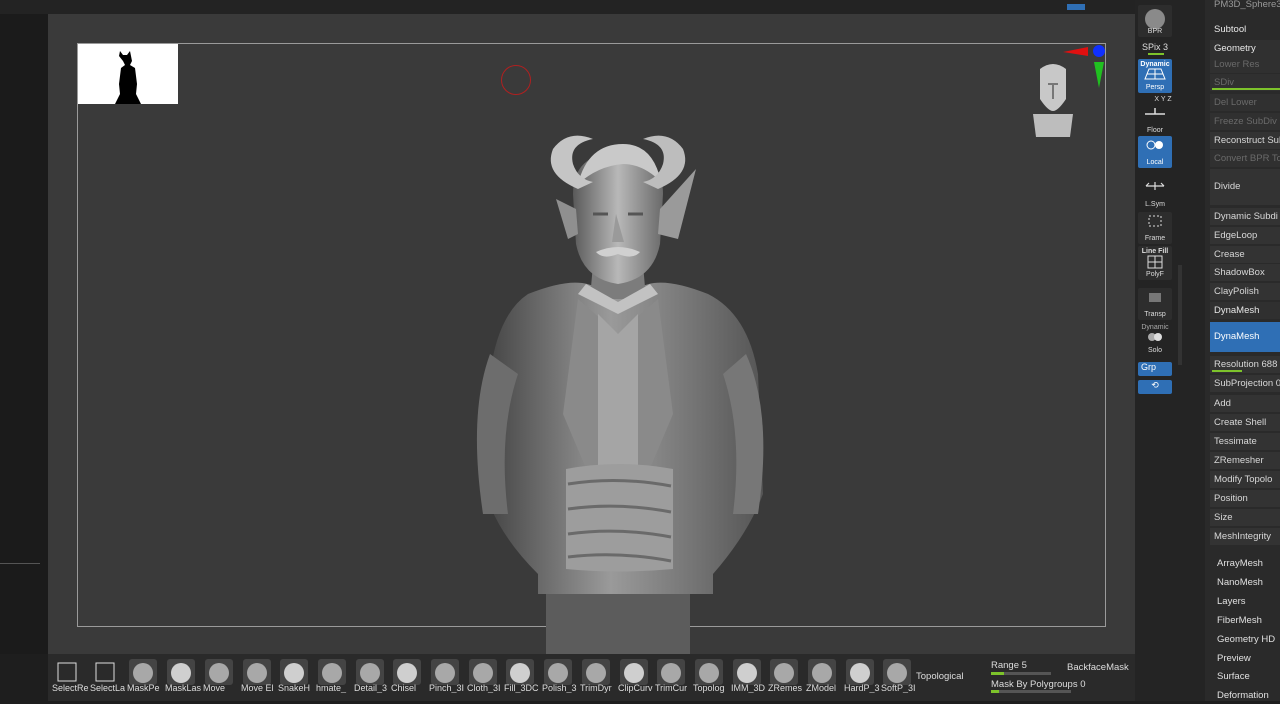 Image resolution: width=1280 pixels, height=704 pixels. I want to click on floor-button: Floor, so click(1155, 120).